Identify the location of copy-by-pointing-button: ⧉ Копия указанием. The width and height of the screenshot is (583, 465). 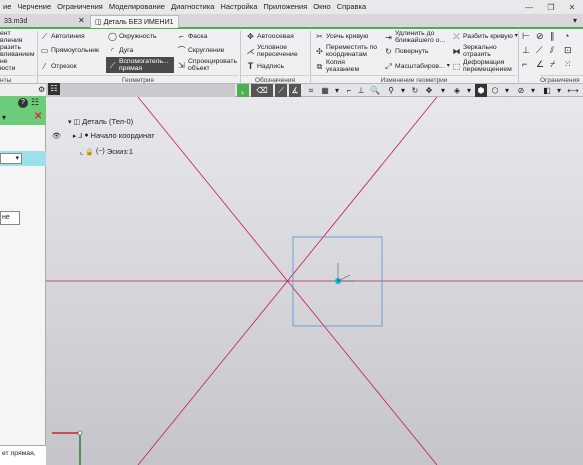
(337, 66).